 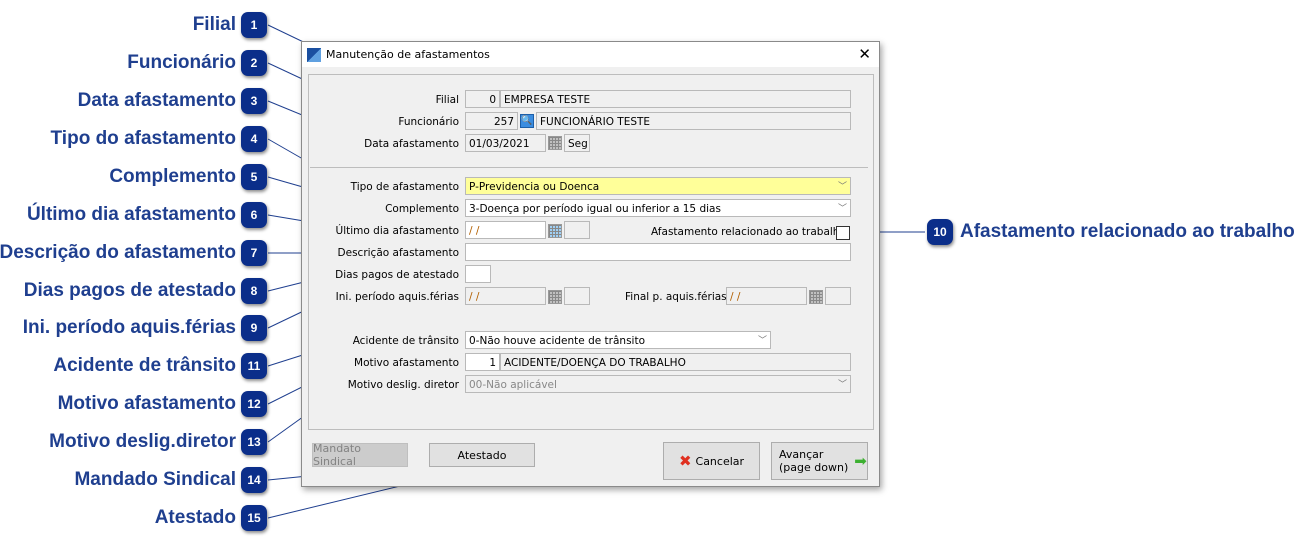 I want to click on badge-1: 1, so click(x=254, y=25).